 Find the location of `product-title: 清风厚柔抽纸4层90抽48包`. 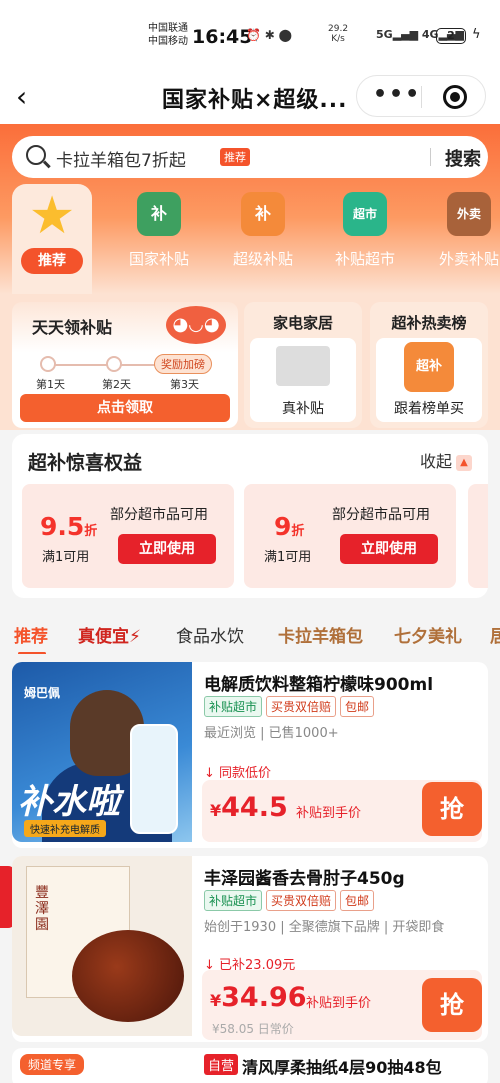

product-title: 清风厚柔抽纸4层90抽48包 is located at coordinates (342, 1067).